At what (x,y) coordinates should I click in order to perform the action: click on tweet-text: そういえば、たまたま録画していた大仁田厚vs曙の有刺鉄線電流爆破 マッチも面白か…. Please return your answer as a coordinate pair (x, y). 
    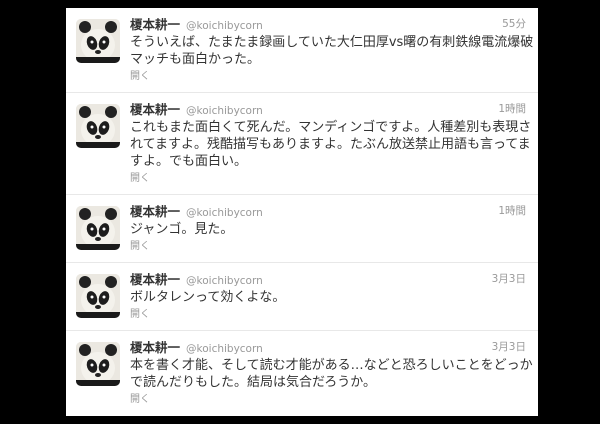
    Looking at the image, I should click on (332, 51).